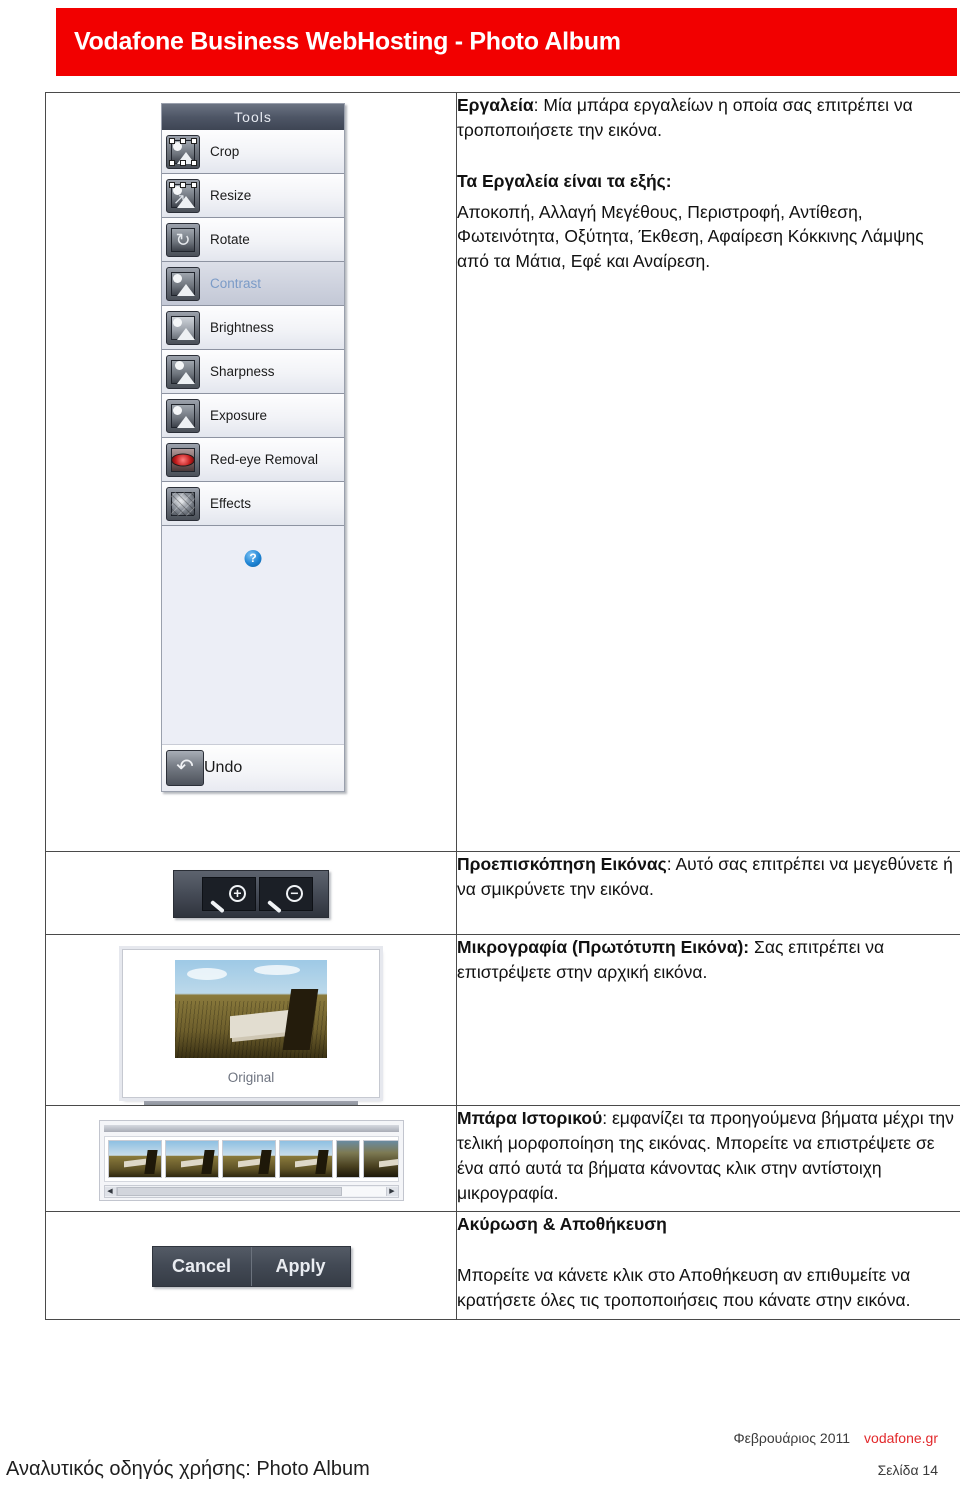 This screenshot has height=1505, width=960. I want to click on footer-url: vodafone.gr, so click(901, 1438).